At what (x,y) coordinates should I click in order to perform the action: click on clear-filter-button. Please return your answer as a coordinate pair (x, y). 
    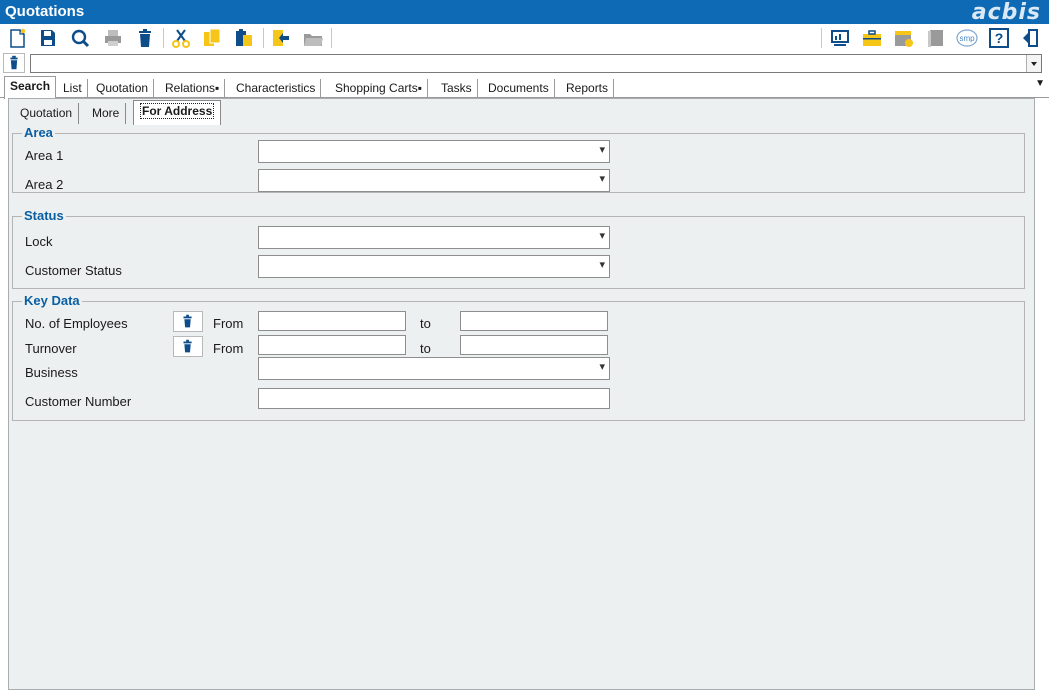
    Looking at the image, I should click on (14, 63).